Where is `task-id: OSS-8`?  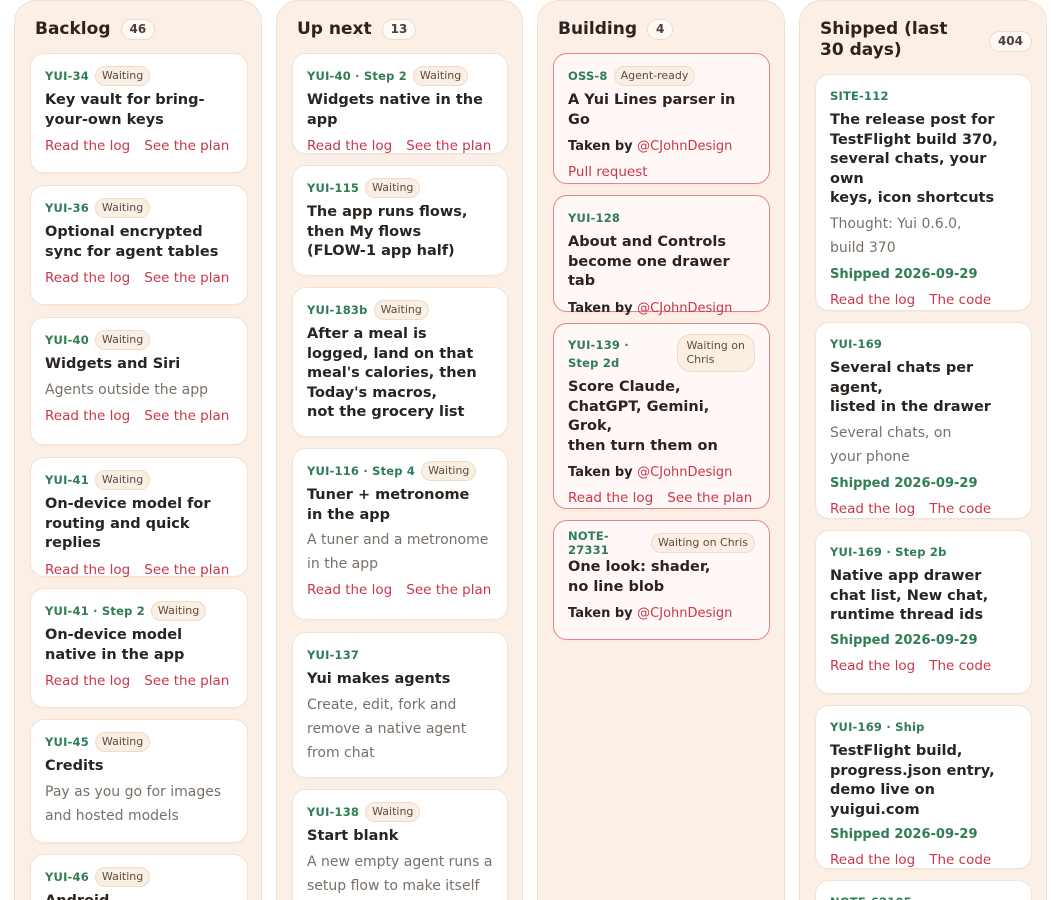
task-id: OSS-8 is located at coordinates (588, 76).